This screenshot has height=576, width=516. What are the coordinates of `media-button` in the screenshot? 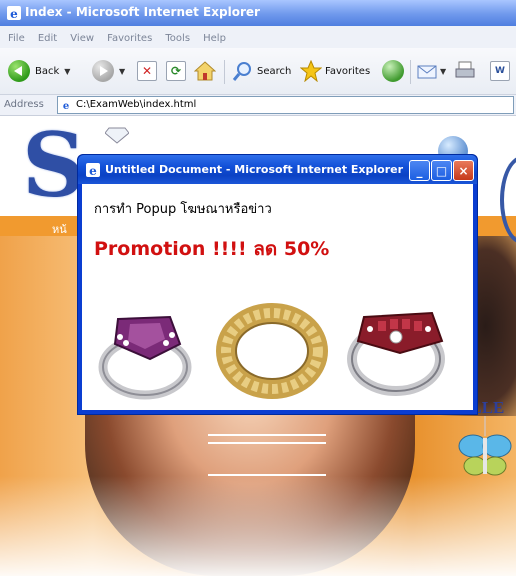 It's located at (393, 71).